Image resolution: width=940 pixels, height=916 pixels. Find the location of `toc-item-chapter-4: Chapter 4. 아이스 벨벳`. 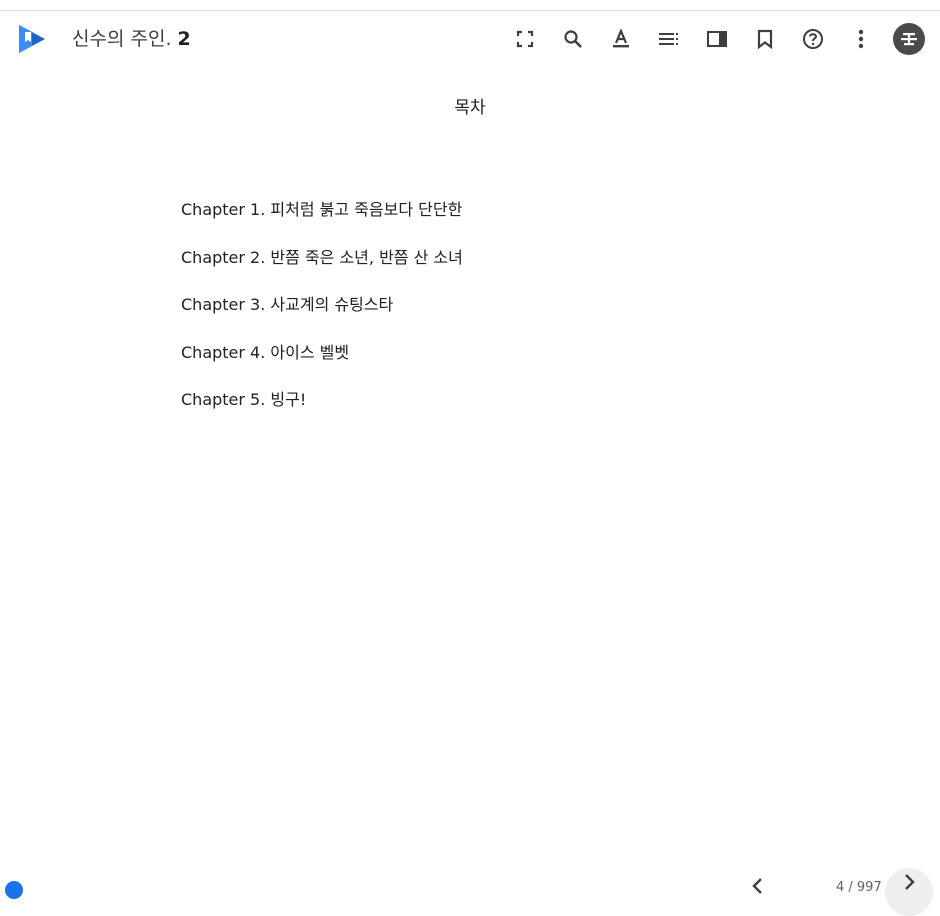

toc-item-chapter-4: Chapter 4. 아이스 벨벳 is located at coordinates (322, 366).